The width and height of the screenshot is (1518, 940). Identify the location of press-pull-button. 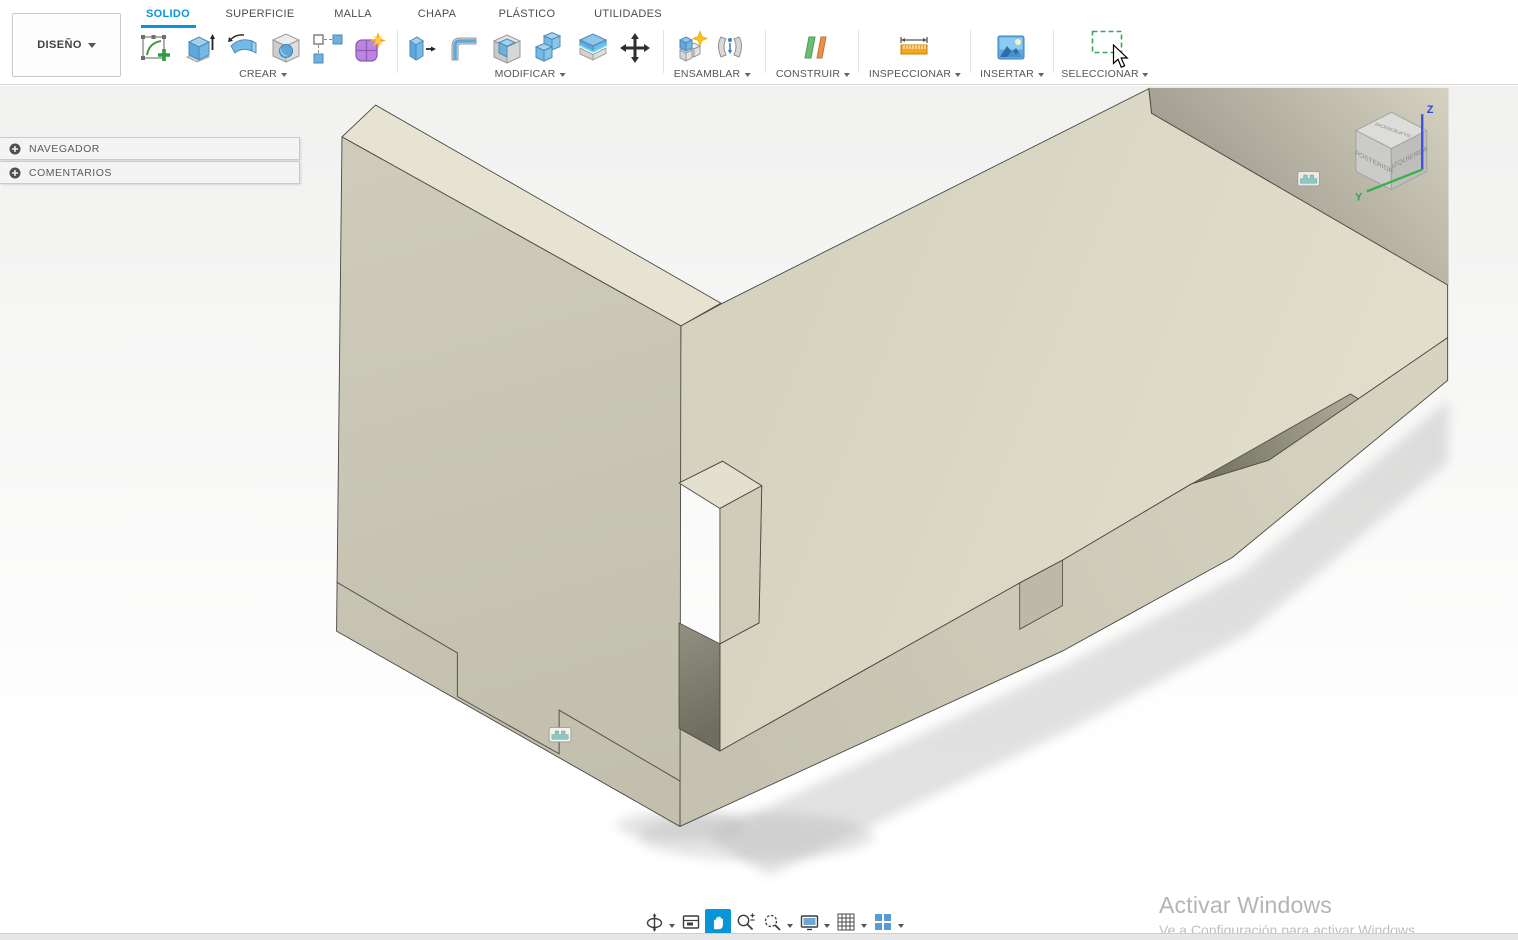
(421, 48).